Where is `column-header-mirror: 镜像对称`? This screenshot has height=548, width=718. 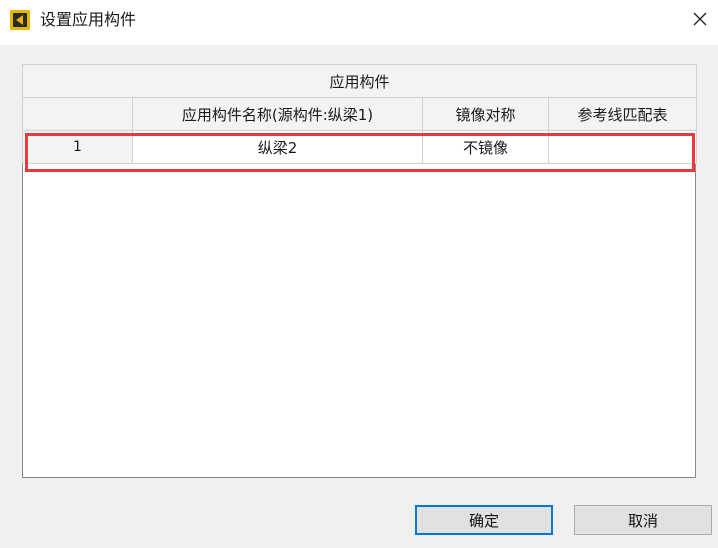
column-header-mirror: 镜像对称 is located at coordinates (485, 114).